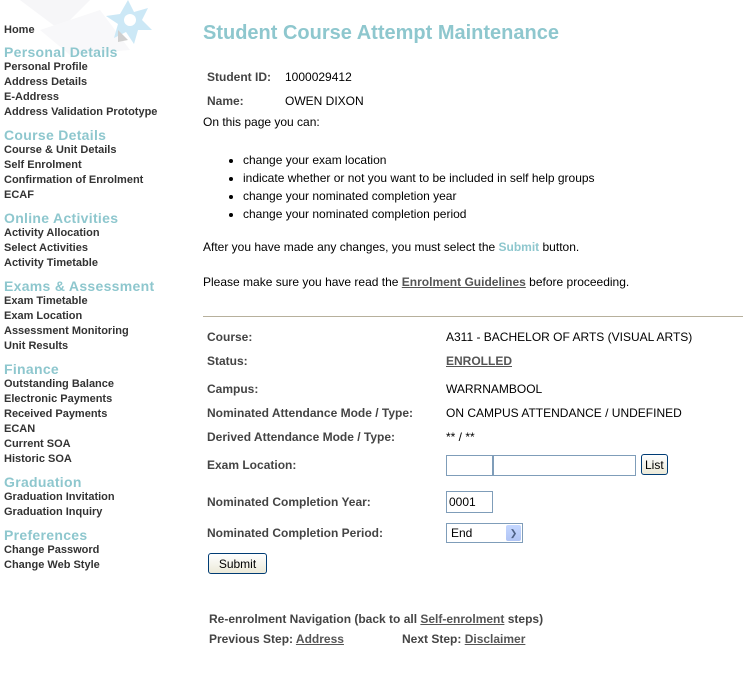 This screenshot has width=743, height=685. Describe the element at coordinates (462, 533) in the screenshot. I see `completion-period-value: End` at that location.